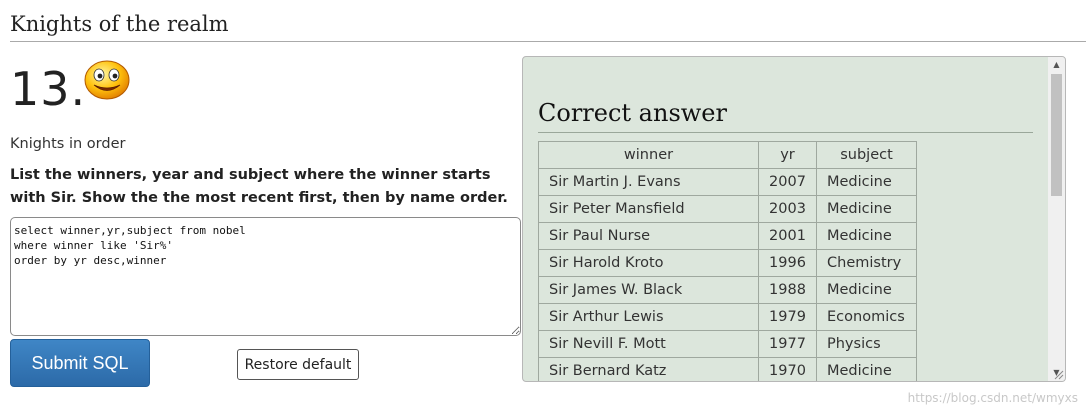  Describe the element at coordinates (648, 369) in the screenshot. I see `cell-winner: Sir Bernard Katz` at that location.